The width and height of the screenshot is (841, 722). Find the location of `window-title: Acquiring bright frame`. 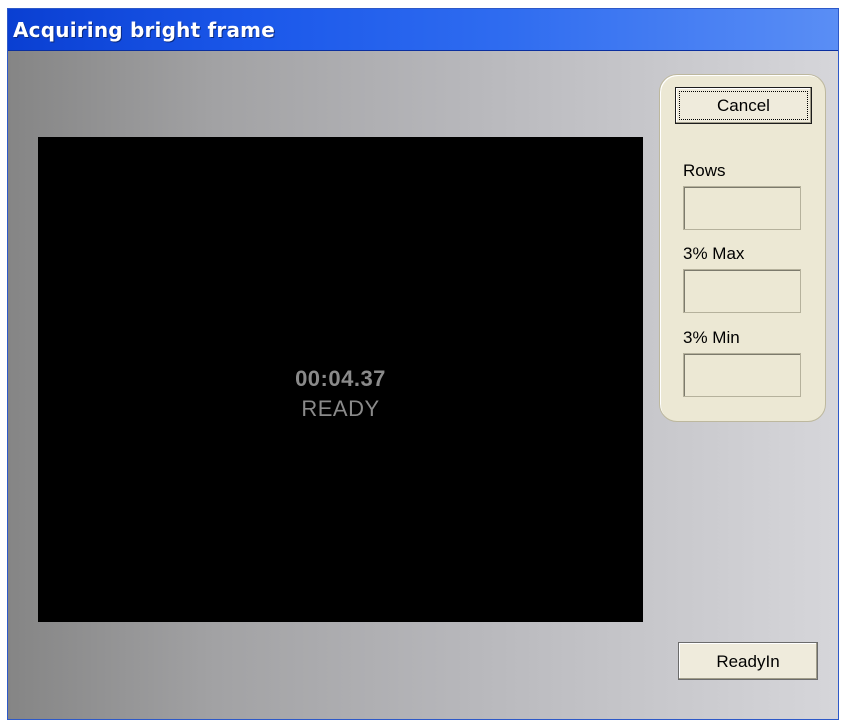

window-title: Acquiring bright frame is located at coordinates (144, 30).